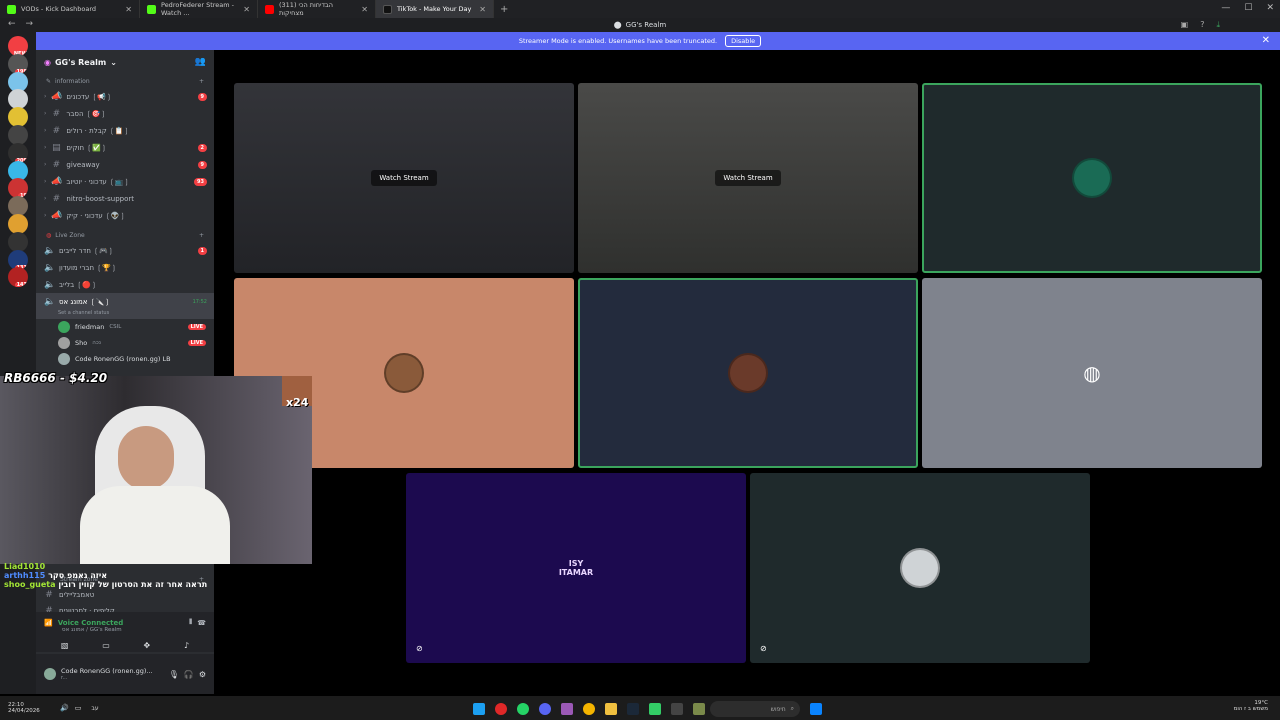 The width and height of the screenshot is (1280, 720). I want to click on channel-status: Set a channel status, so click(125, 314).